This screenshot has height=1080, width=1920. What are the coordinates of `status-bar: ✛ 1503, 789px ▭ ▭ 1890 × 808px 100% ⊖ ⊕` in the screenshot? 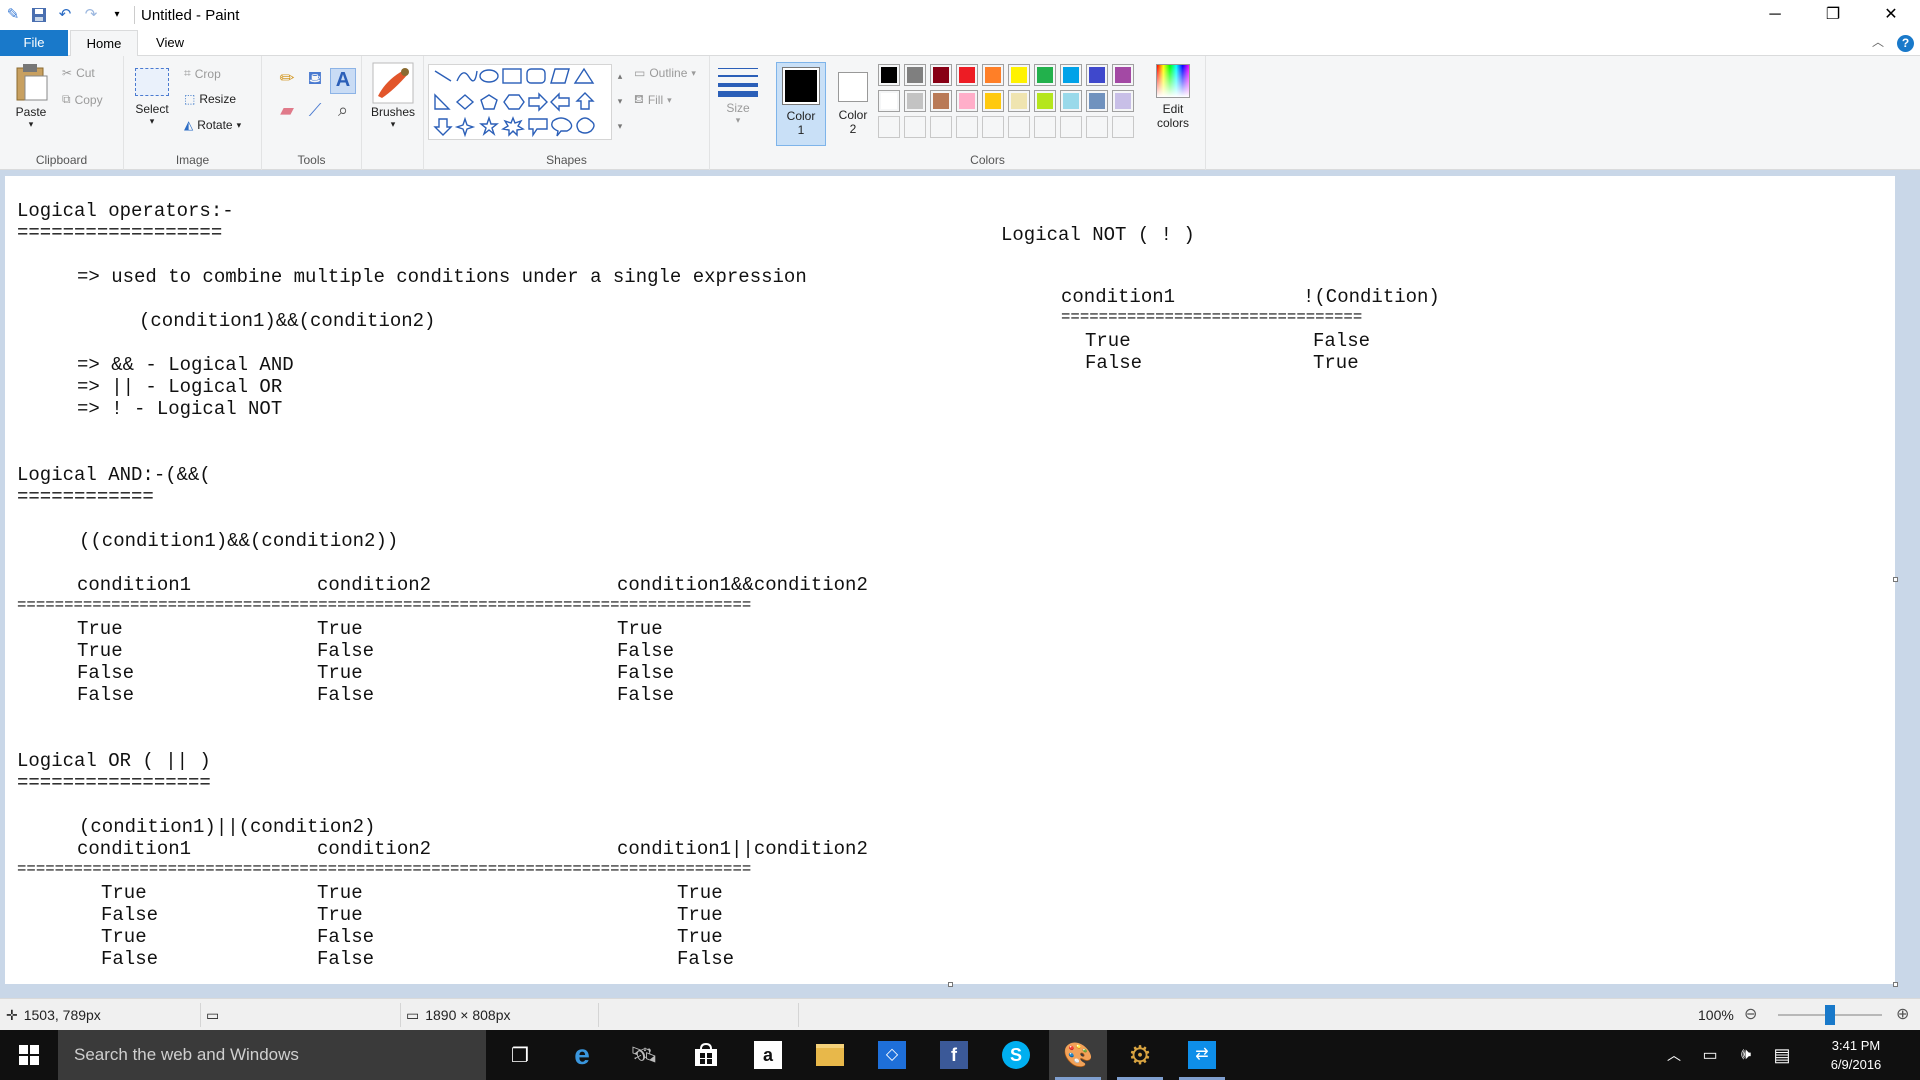 It's located at (960, 1014).